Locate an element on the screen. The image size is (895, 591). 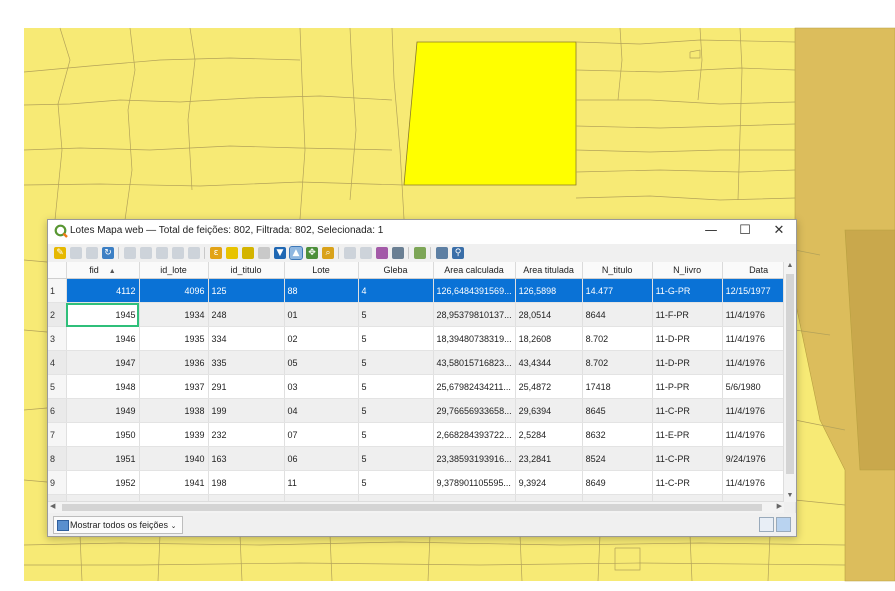
zoom-to-selected-icon: ⌕ is located at coordinates (328, 253).